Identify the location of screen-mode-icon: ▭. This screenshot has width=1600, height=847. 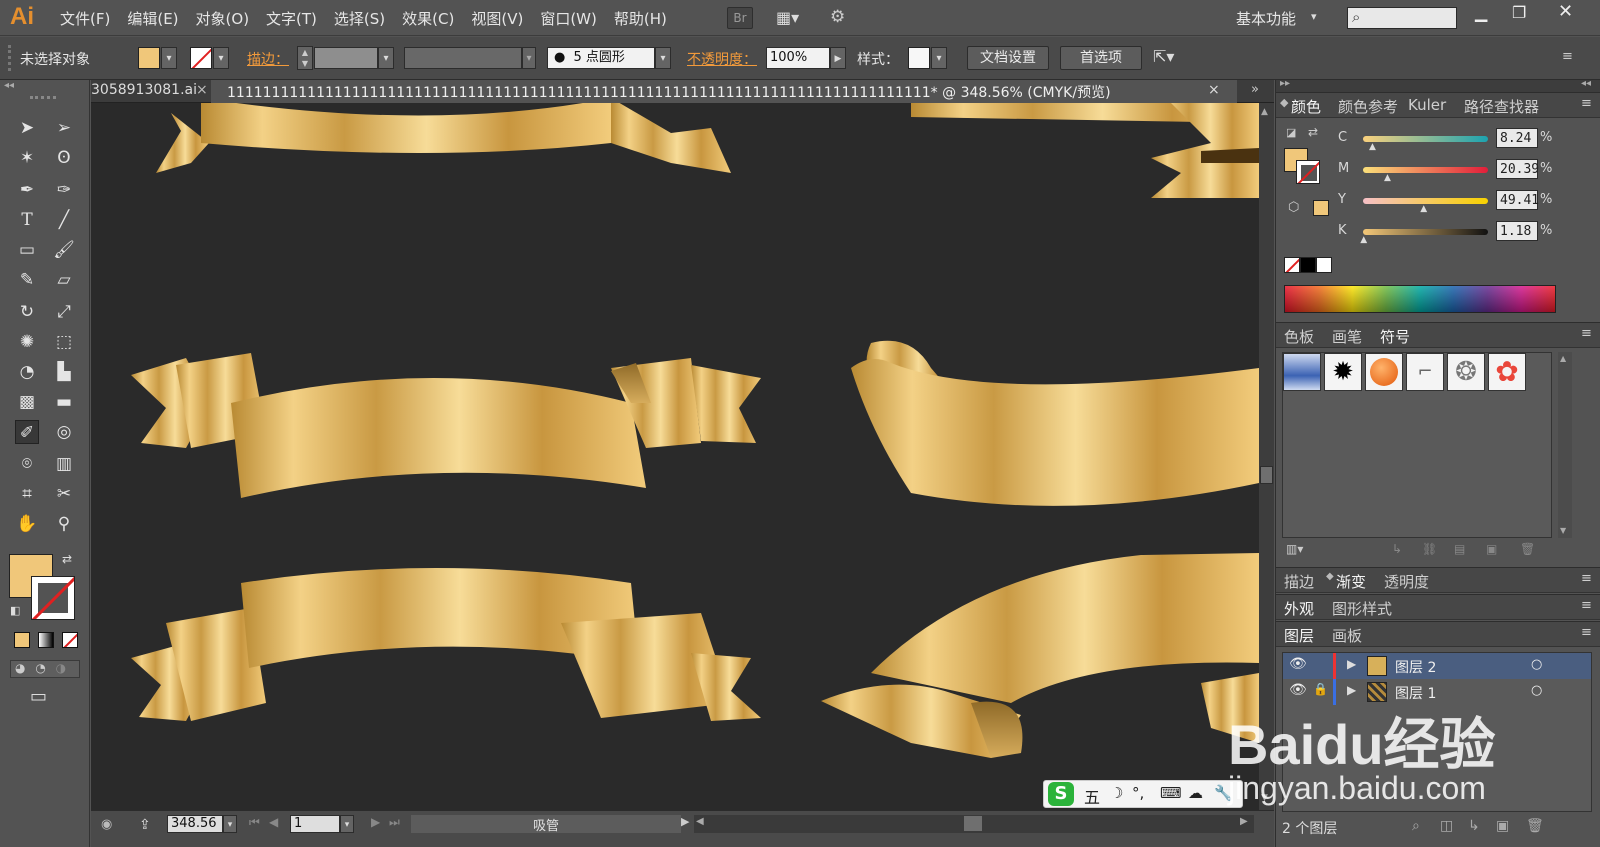
(38, 696).